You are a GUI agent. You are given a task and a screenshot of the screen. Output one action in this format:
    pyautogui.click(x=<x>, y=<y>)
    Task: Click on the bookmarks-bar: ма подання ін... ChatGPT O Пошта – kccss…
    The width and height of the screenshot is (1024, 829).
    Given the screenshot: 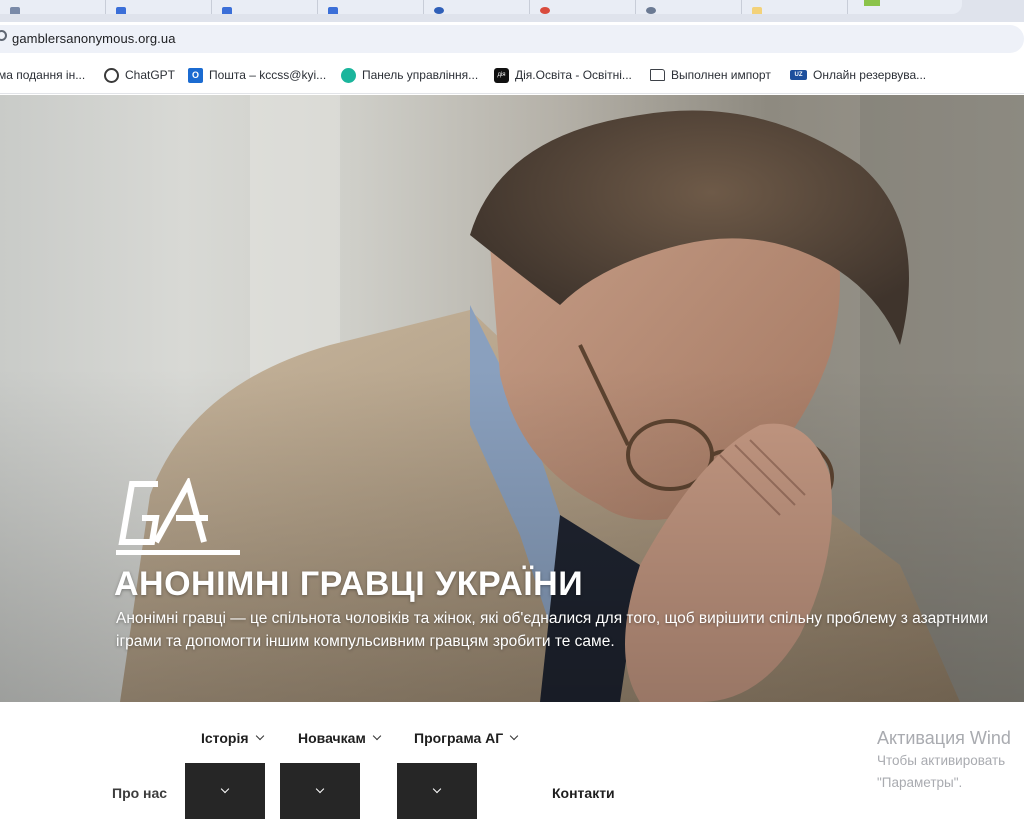 What is the action you would take?
    pyautogui.click(x=512, y=75)
    